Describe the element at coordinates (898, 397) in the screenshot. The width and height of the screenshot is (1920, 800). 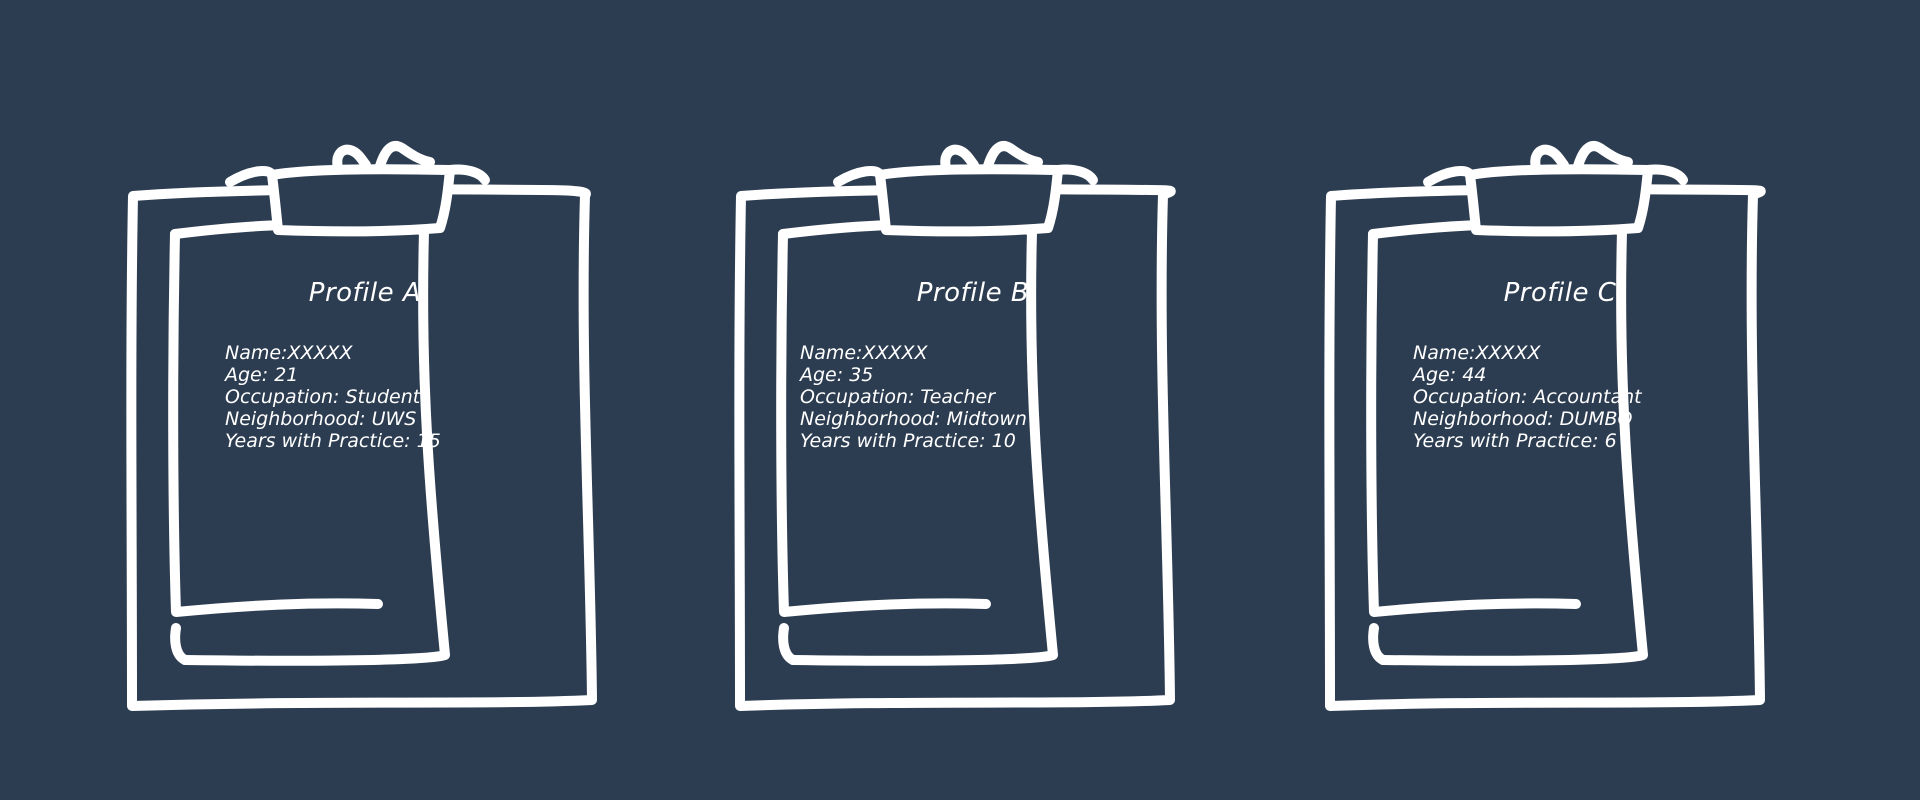
I see `profile-occupation: Occupation: Teacher` at that location.